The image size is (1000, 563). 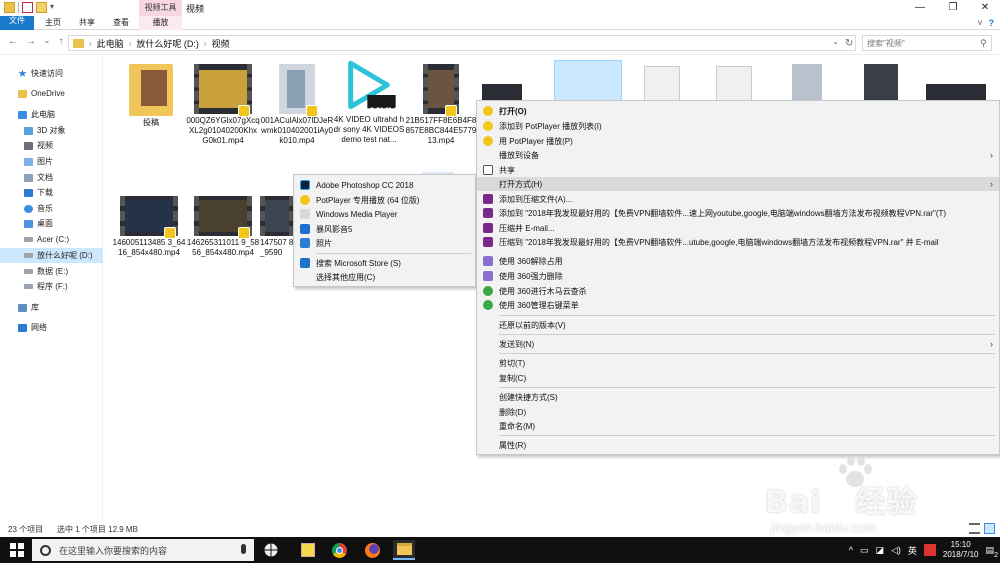 What do you see at coordinates (384, 263) in the screenshot?
I see `menu-item-search-store: 搜索 Microsoft Store (S)` at bounding box center [384, 263].